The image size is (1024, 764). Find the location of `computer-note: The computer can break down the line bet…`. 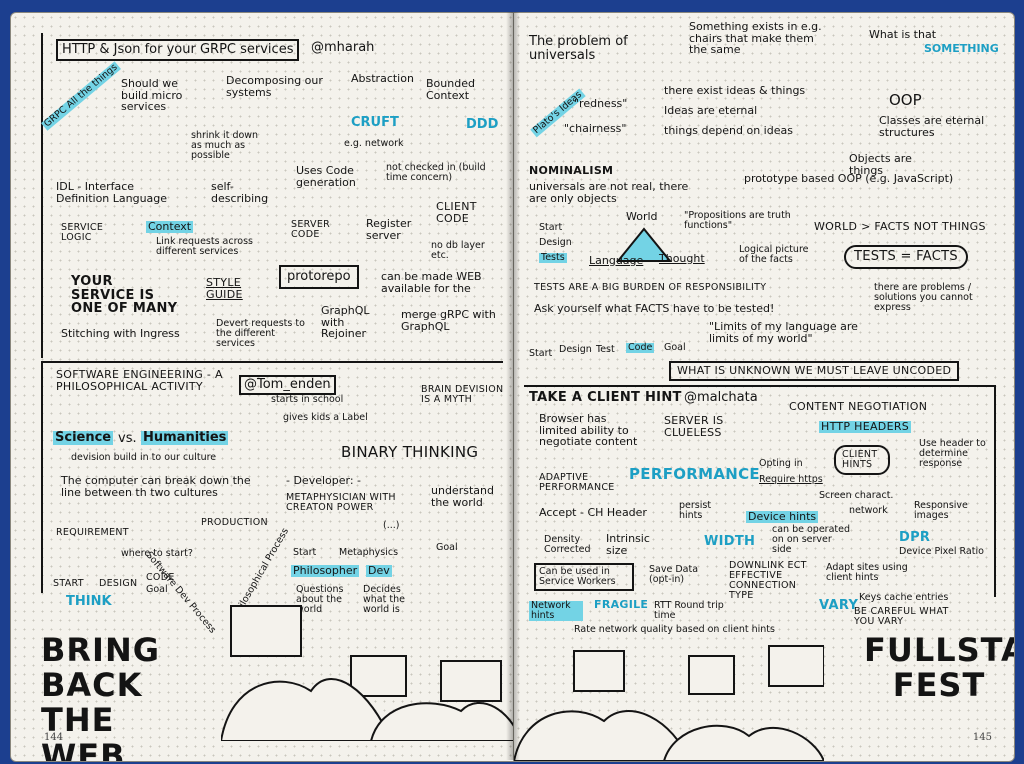

computer-note: The computer can break down the line bet… is located at coordinates (156, 486).